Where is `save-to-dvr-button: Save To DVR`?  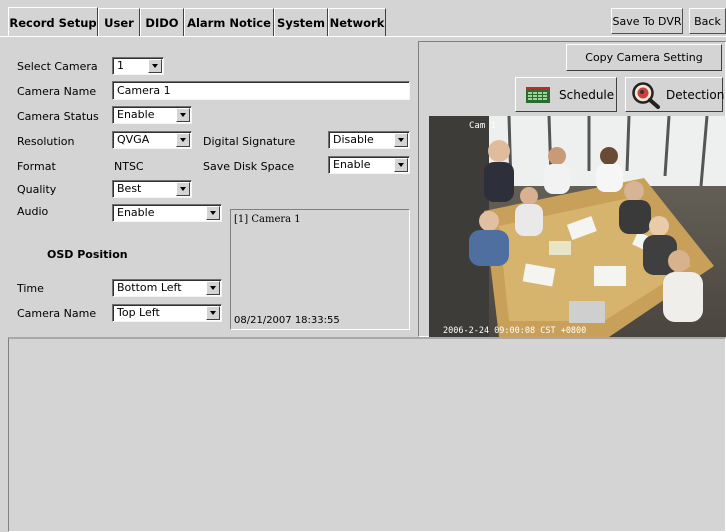 save-to-dvr-button: Save To DVR is located at coordinates (647, 21).